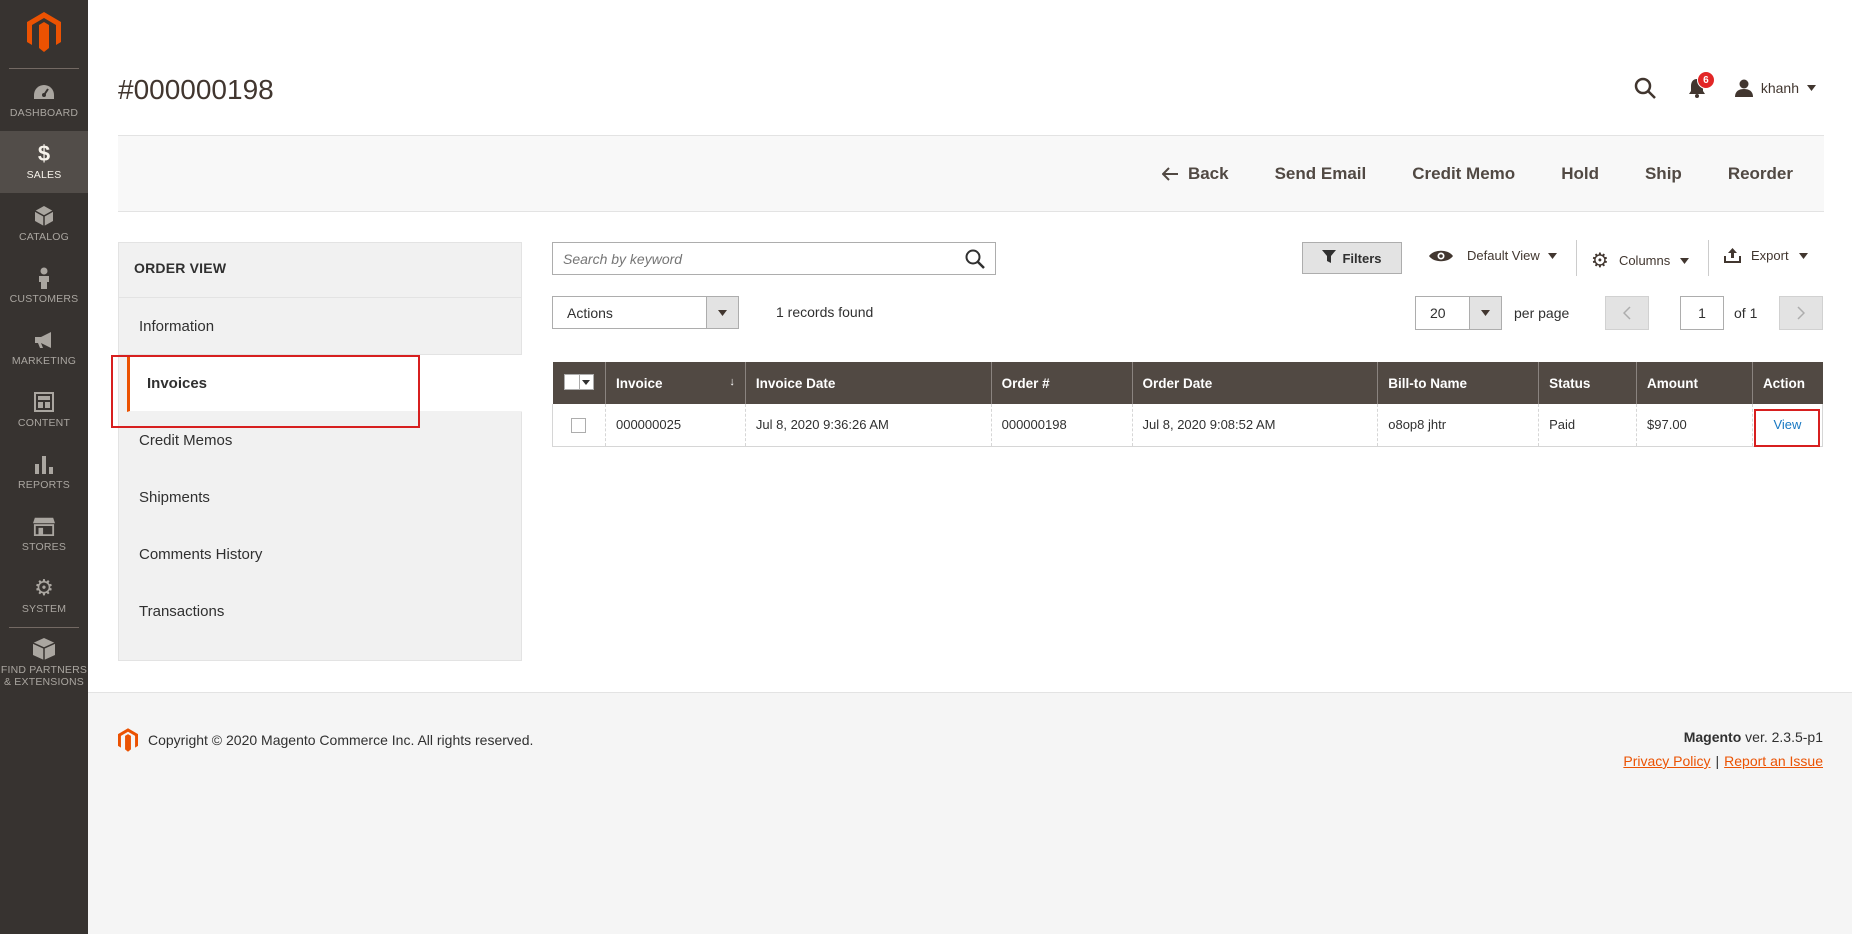  I want to click on mass-select-header, so click(579, 383).